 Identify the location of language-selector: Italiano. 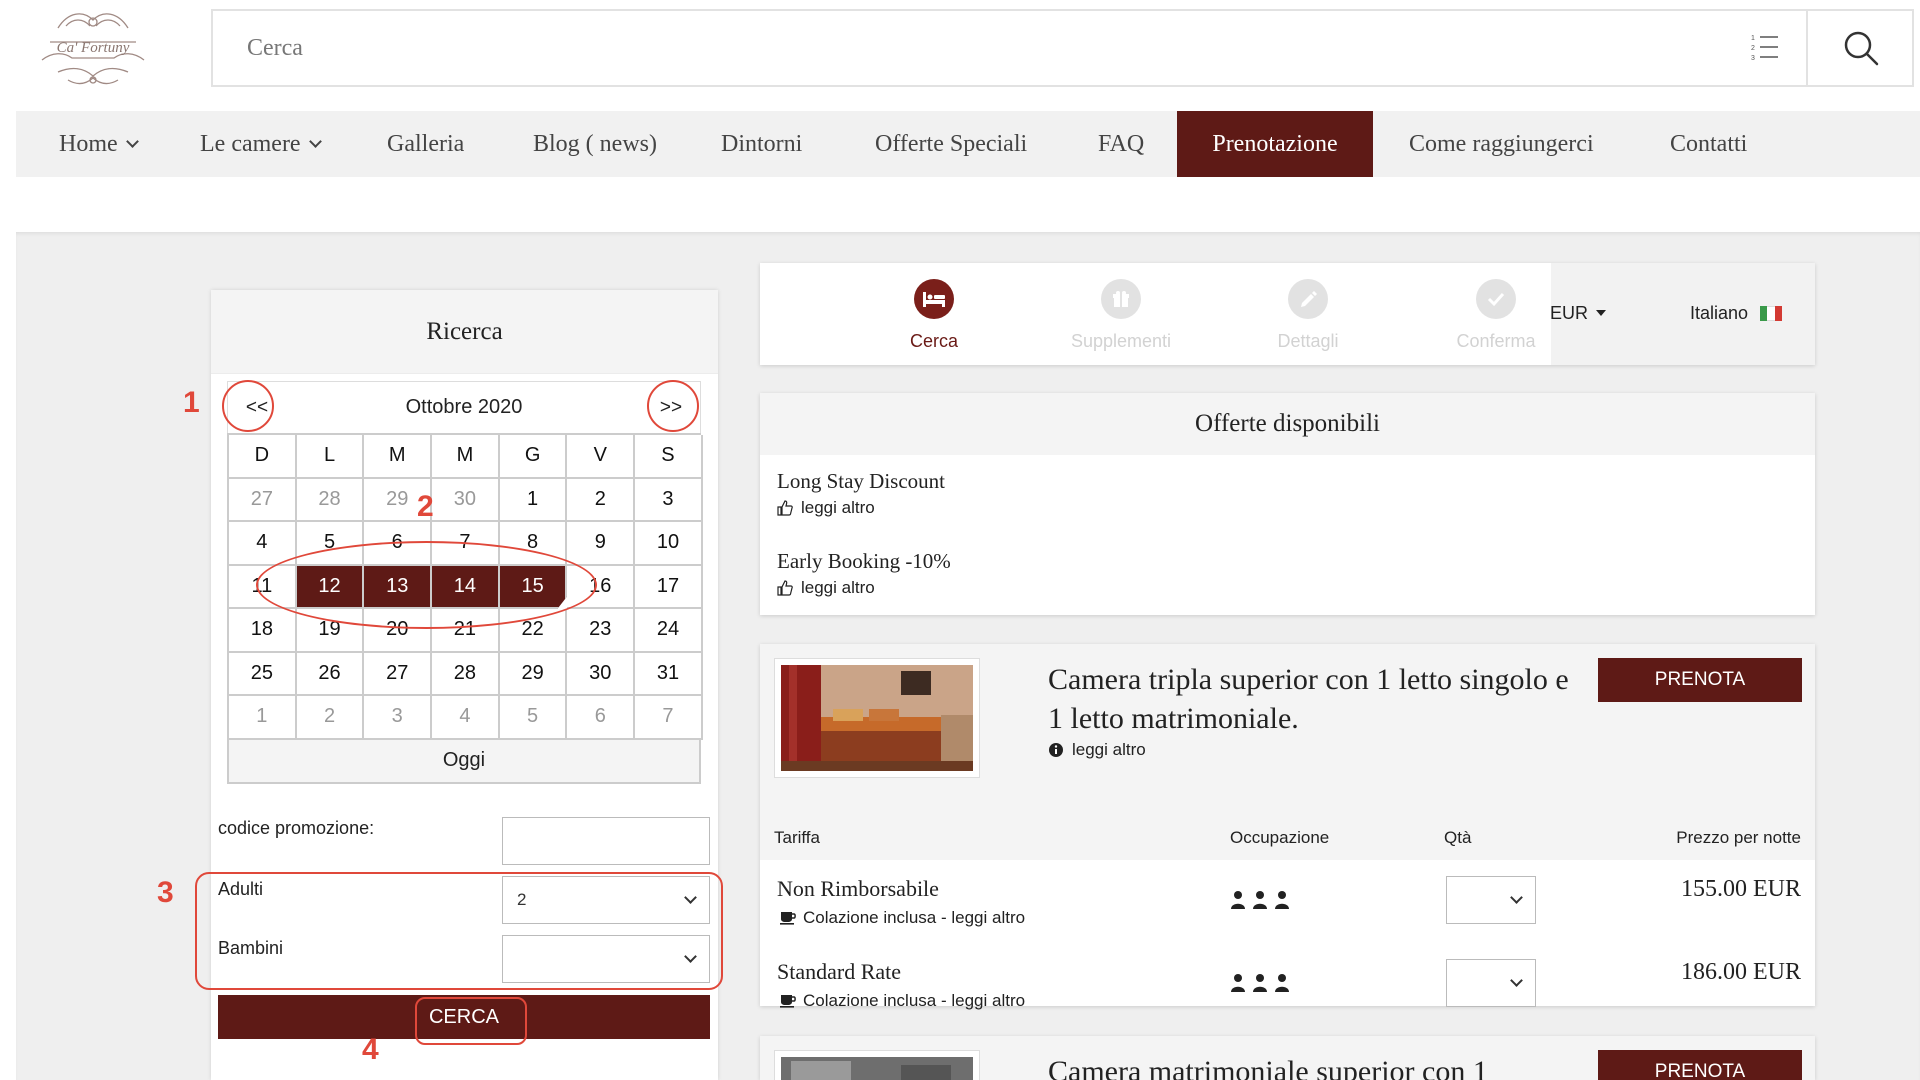
(1736, 313).